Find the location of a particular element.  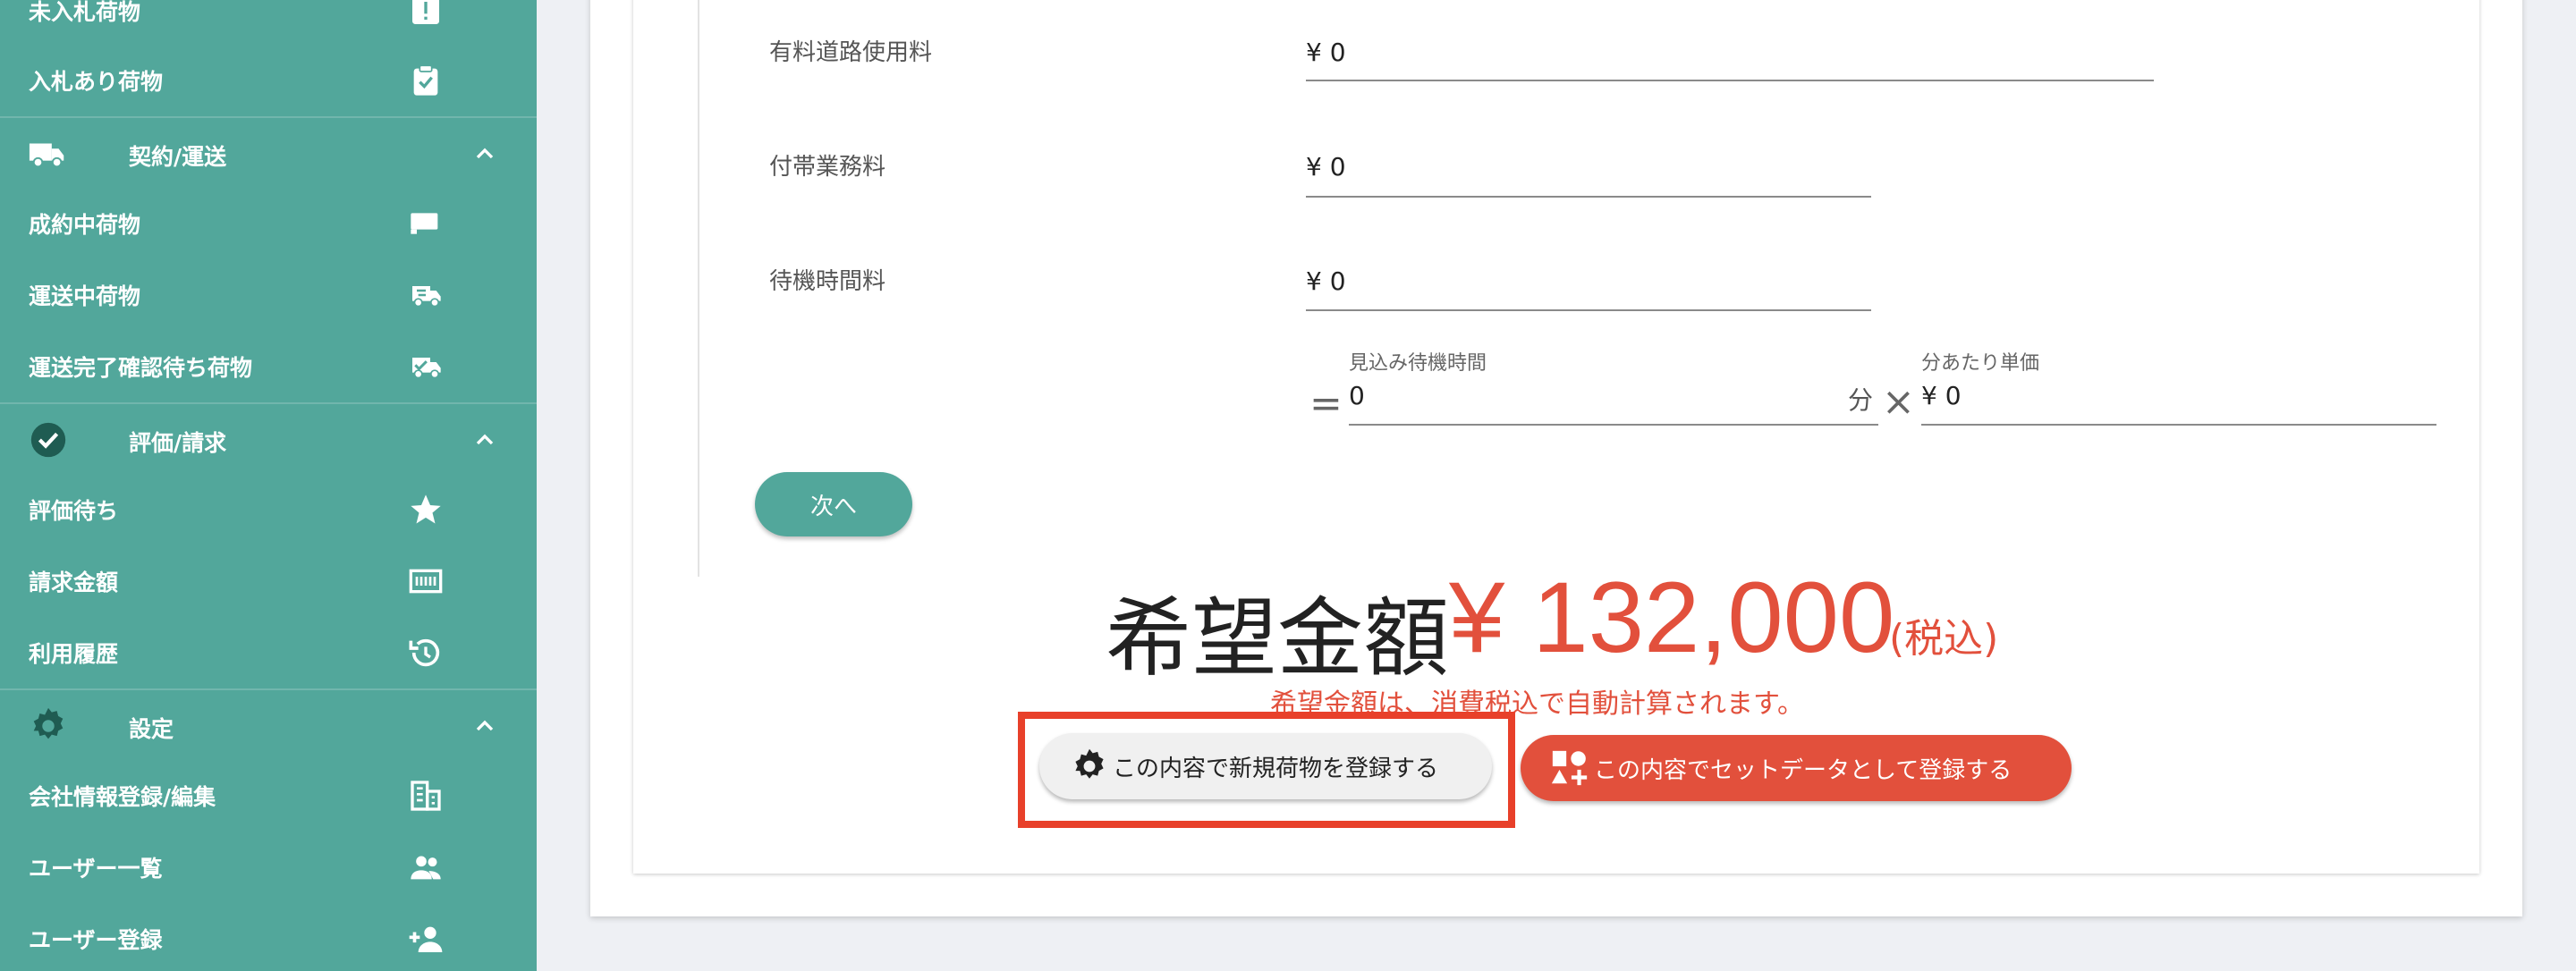

sidebar-item-label: 会社情報登録/編集 is located at coordinates (122, 797).